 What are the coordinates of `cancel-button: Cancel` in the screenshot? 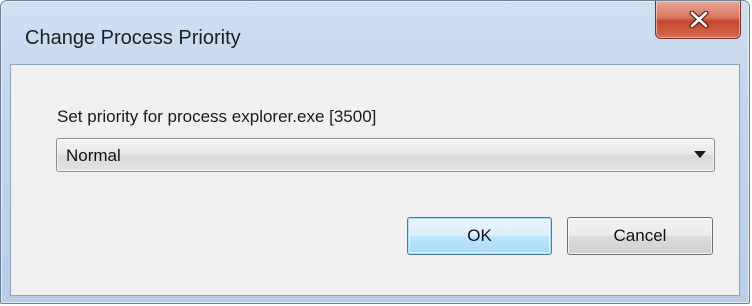 It's located at (640, 236).